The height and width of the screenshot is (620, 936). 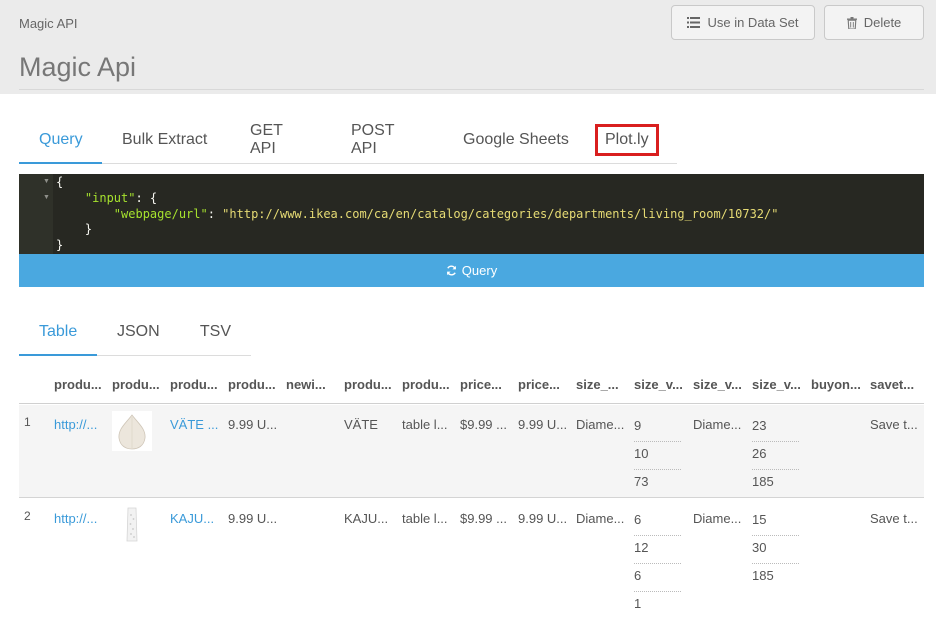 I want to click on tab-json: JSON, so click(x=138, y=332).